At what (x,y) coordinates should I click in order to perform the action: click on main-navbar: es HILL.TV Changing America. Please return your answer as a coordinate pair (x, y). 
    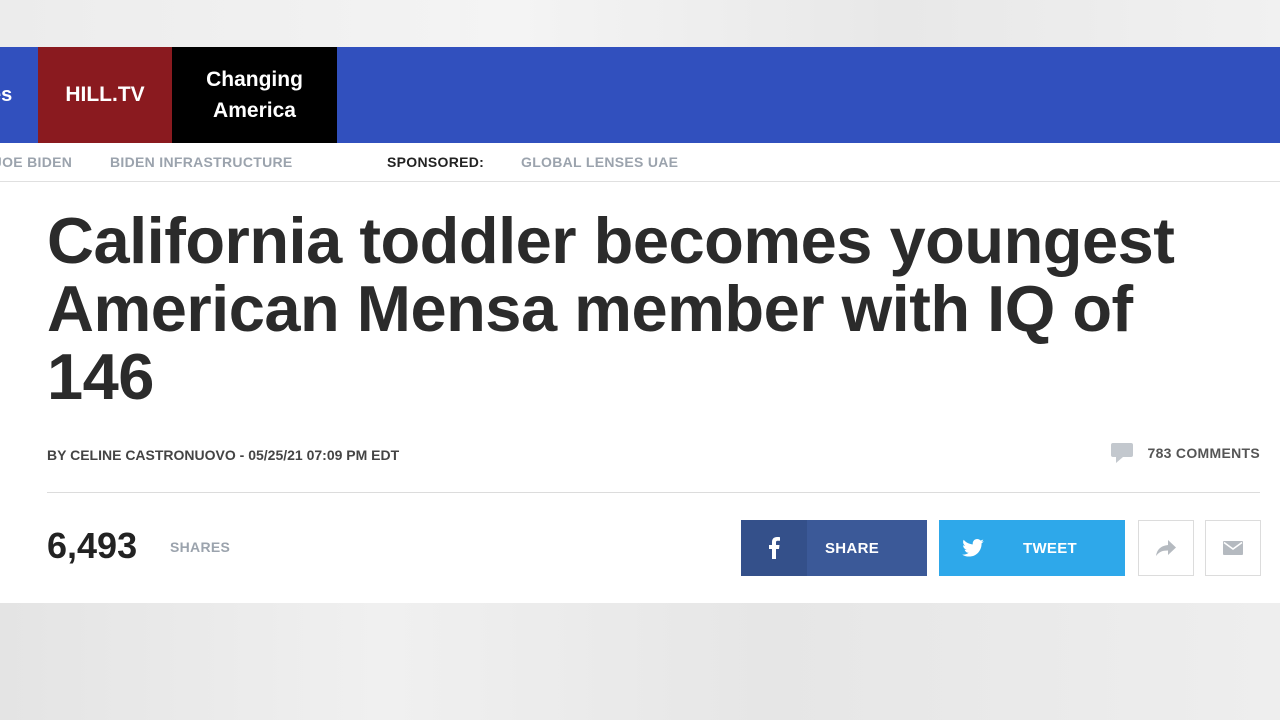
    Looking at the image, I should click on (640, 95).